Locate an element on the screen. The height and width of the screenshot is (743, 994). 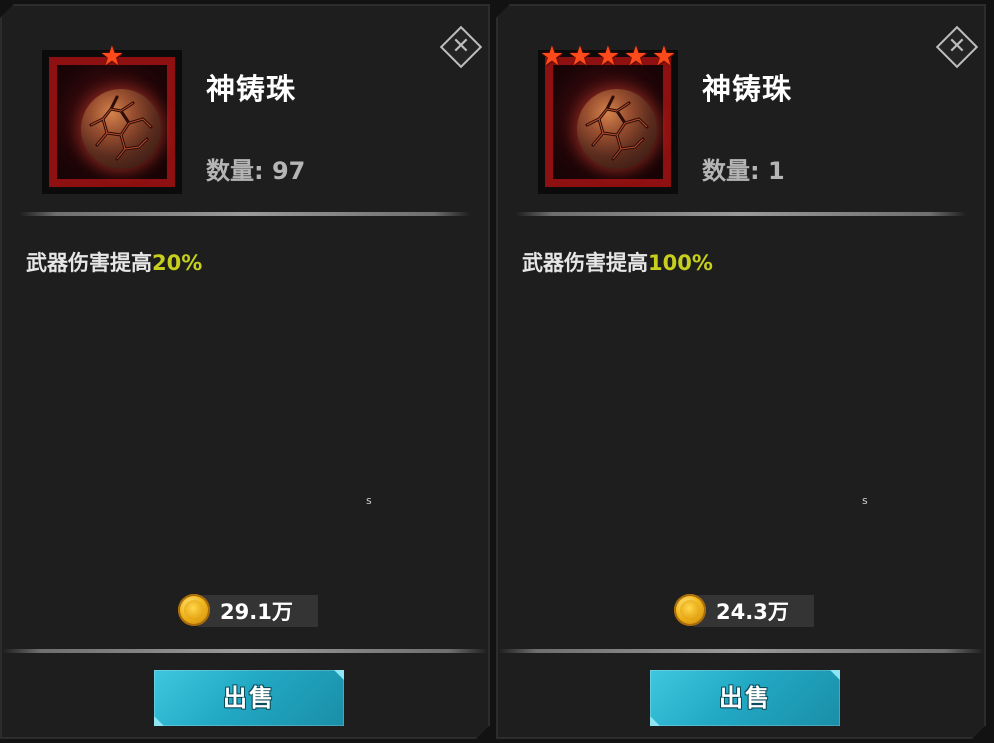
price-value: 29.1万 is located at coordinates (256, 612).